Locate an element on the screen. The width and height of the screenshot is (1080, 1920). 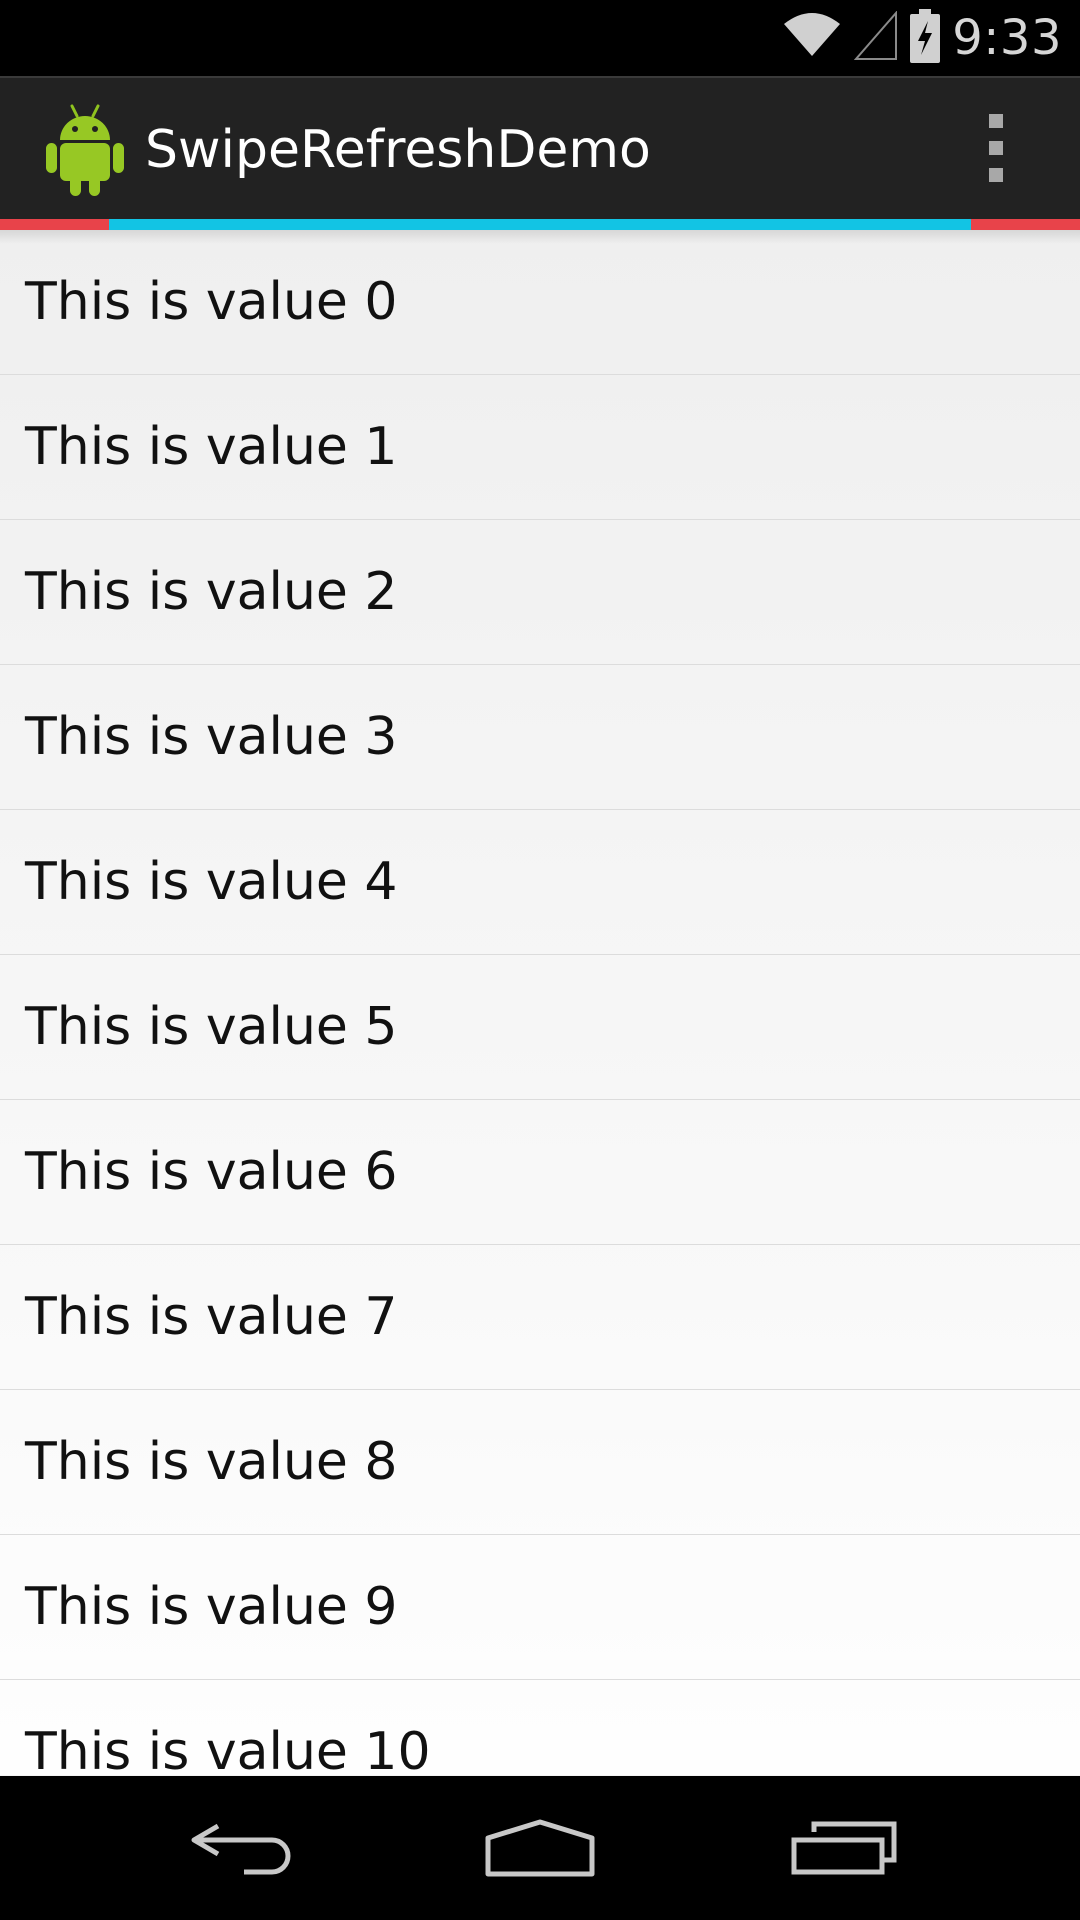
status-time: 9:33 is located at coordinates (1007, 38).